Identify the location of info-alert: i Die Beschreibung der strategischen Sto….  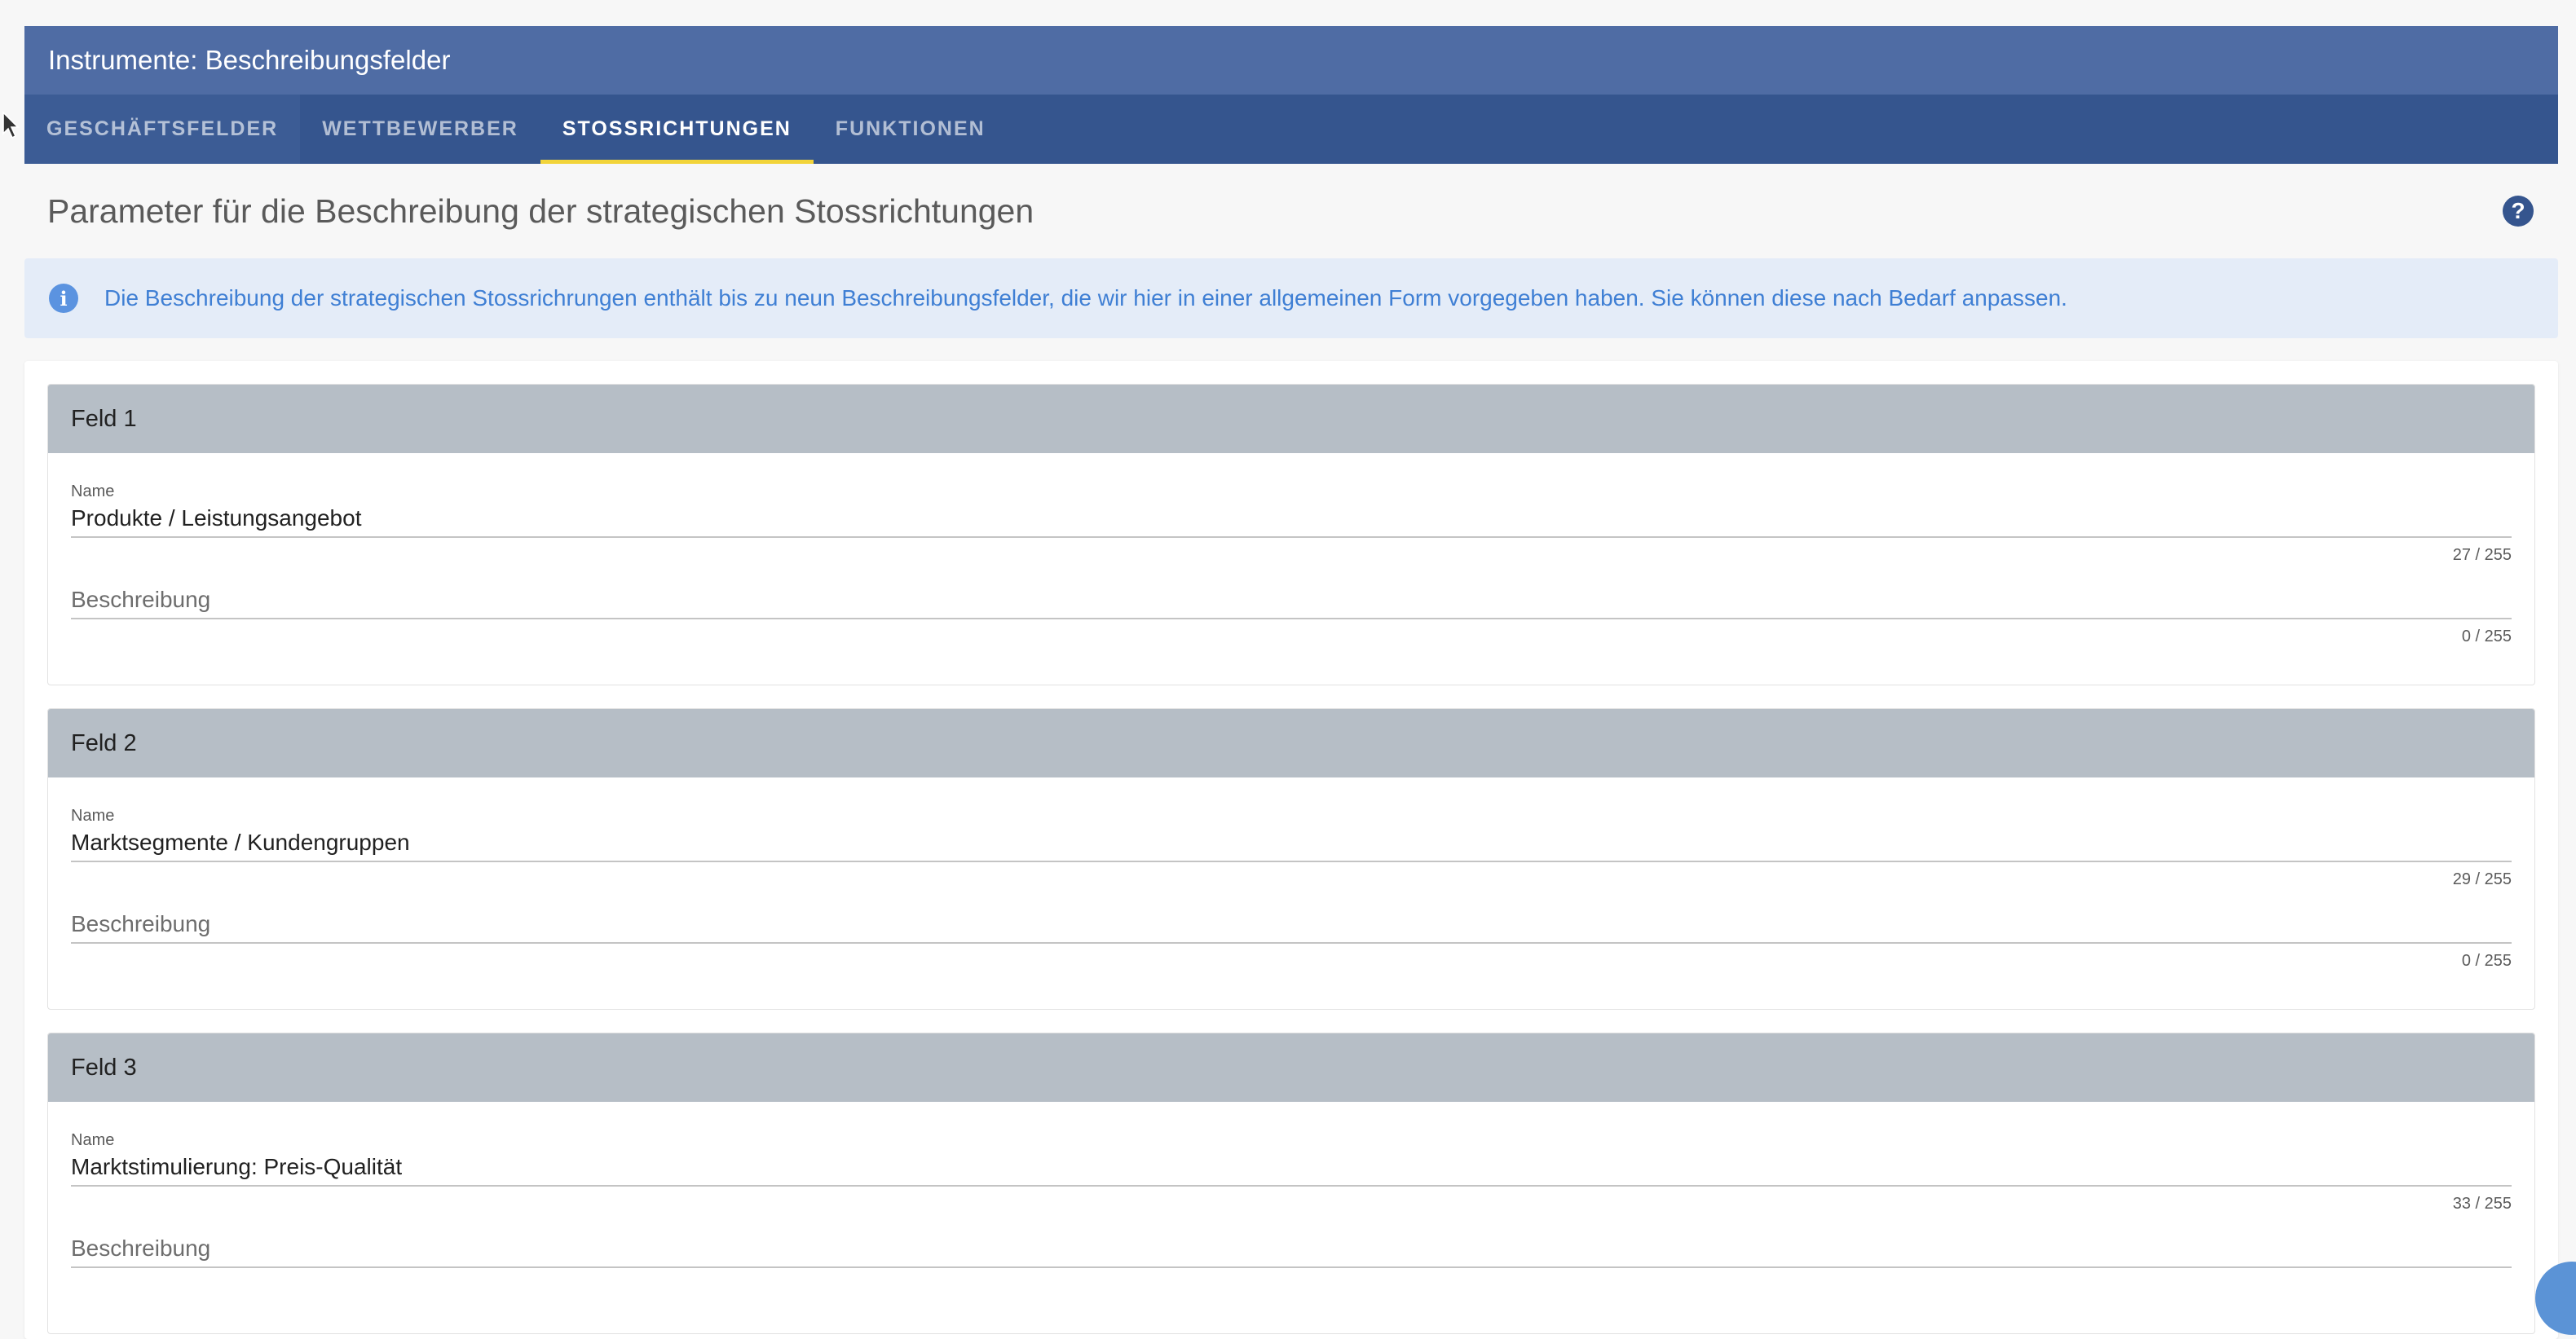
(1291, 298).